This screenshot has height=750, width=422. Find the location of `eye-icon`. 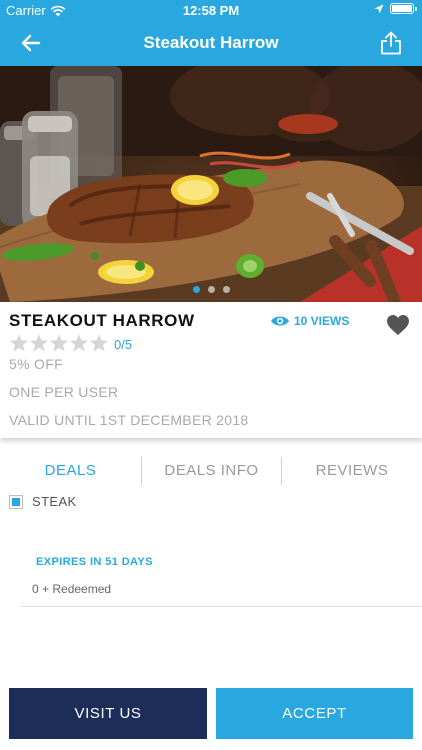

eye-icon is located at coordinates (280, 321).